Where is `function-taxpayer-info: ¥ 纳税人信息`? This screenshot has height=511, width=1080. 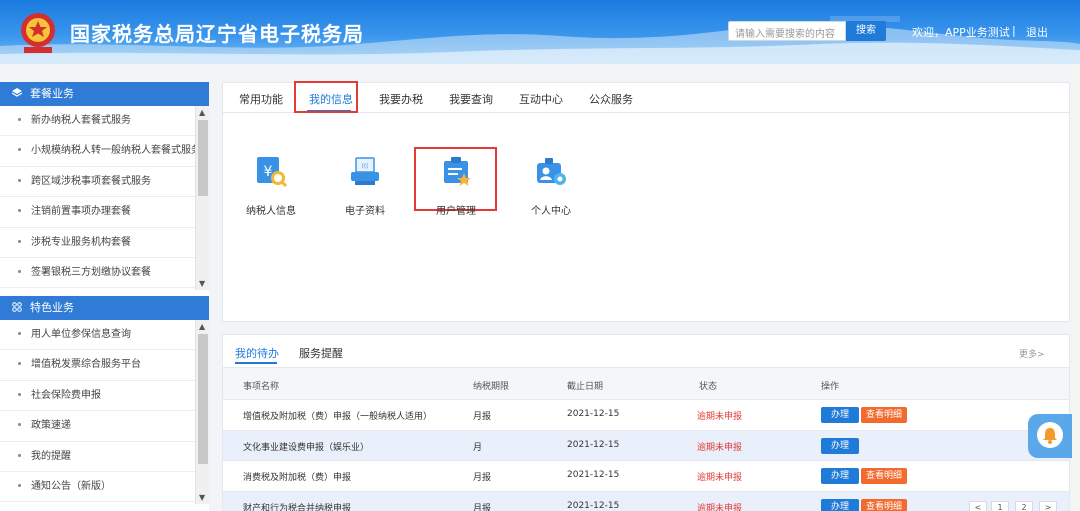
function-taxpayer-info: ¥ 纳税人信息 is located at coordinates (271, 185).